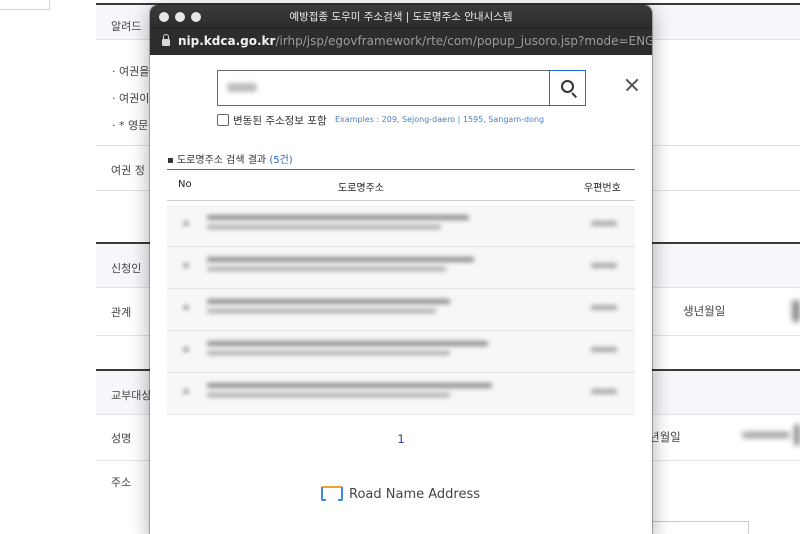 The width and height of the screenshot is (800, 534). I want to click on url-host: nip.kdca.go.kr, so click(227, 41).